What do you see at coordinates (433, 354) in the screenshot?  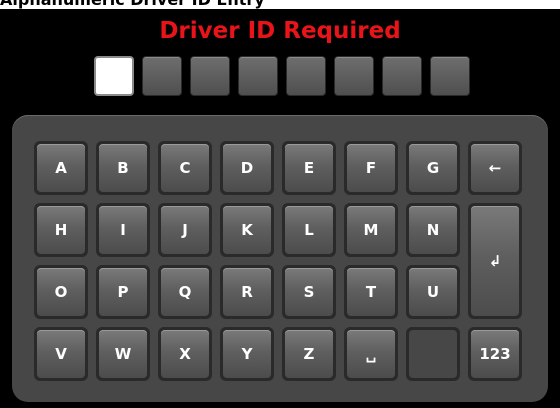 I see `blank-key` at bounding box center [433, 354].